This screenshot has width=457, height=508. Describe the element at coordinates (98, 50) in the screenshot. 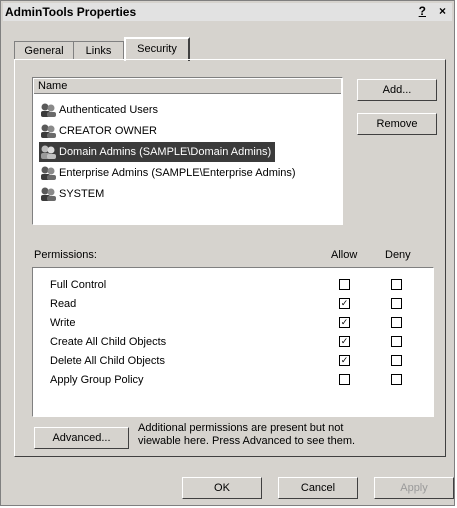

I see `tab-links: Links` at that location.